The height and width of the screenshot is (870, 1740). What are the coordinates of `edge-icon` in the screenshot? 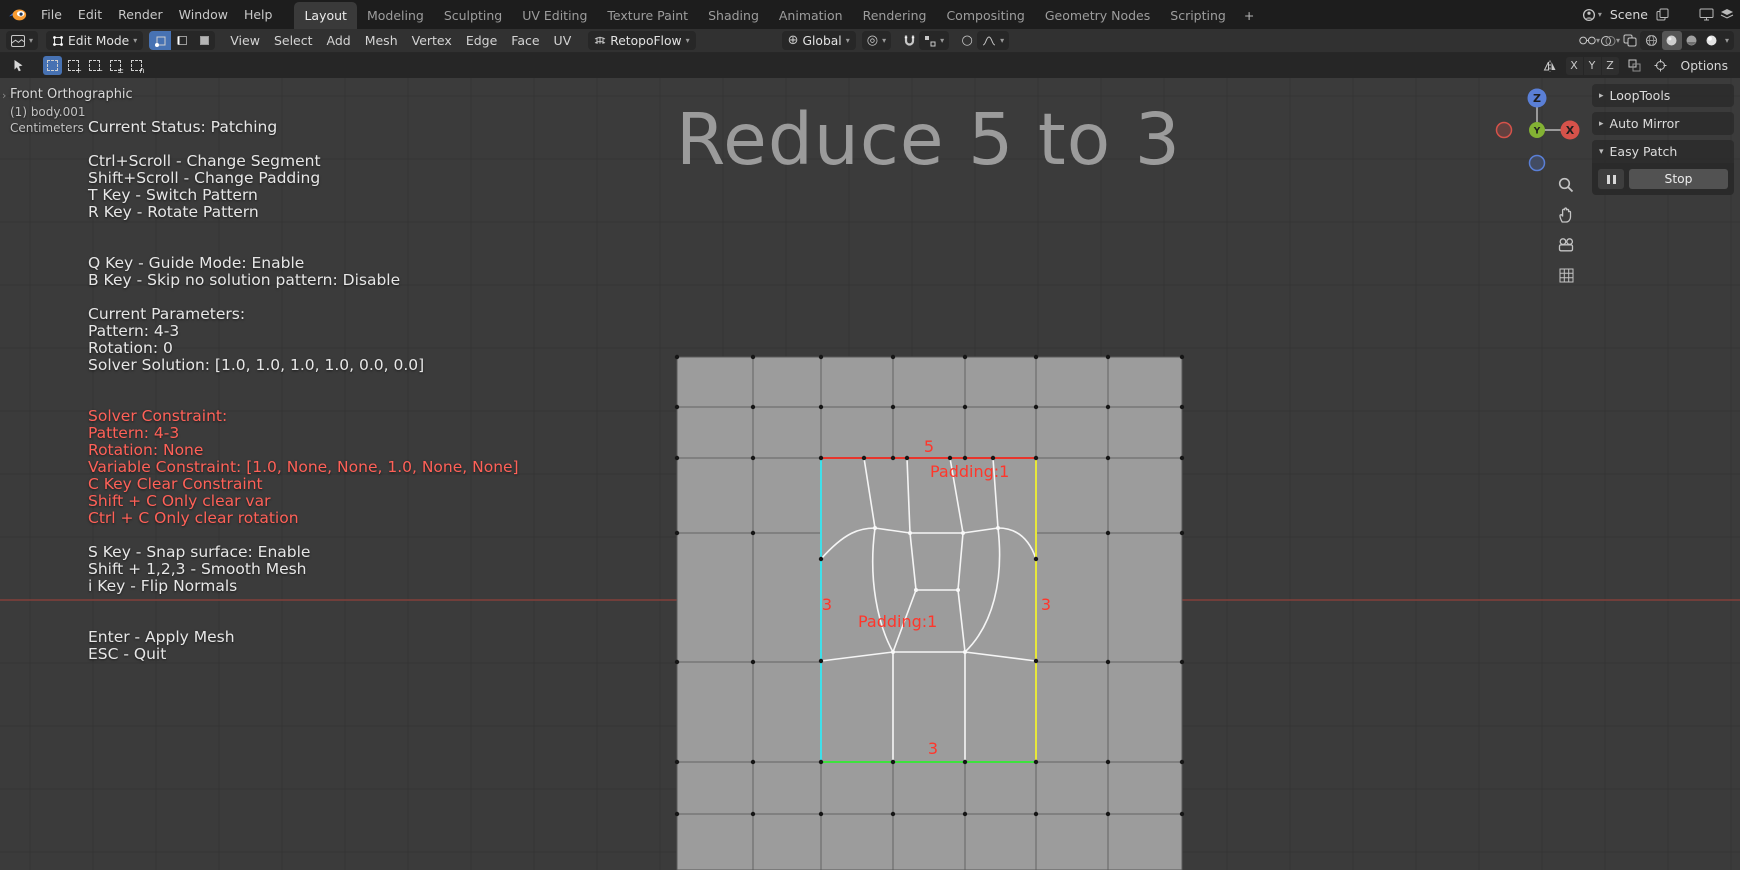 It's located at (182, 40).